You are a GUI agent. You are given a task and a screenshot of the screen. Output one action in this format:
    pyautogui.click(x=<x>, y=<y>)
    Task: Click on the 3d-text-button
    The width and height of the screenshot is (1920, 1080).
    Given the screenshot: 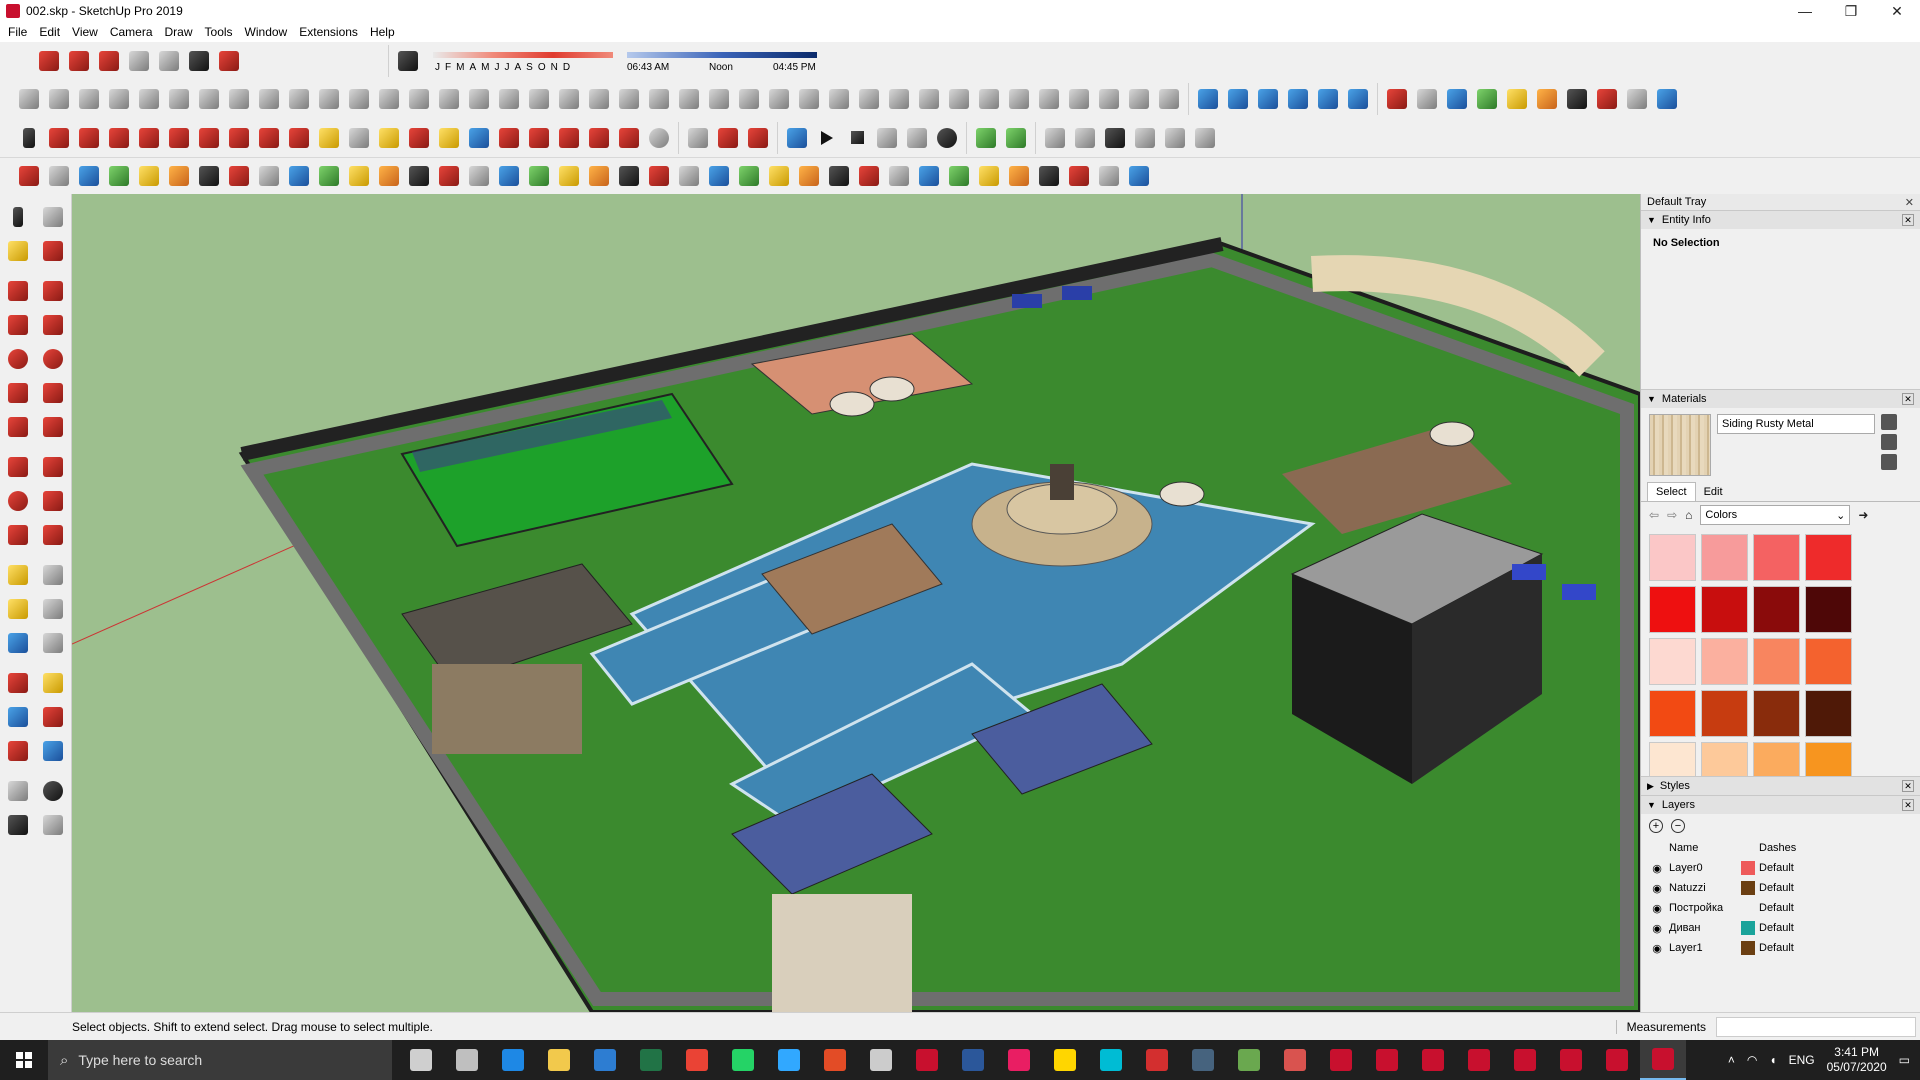 What is the action you would take?
    pyautogui.click(x=53, y=643)
    